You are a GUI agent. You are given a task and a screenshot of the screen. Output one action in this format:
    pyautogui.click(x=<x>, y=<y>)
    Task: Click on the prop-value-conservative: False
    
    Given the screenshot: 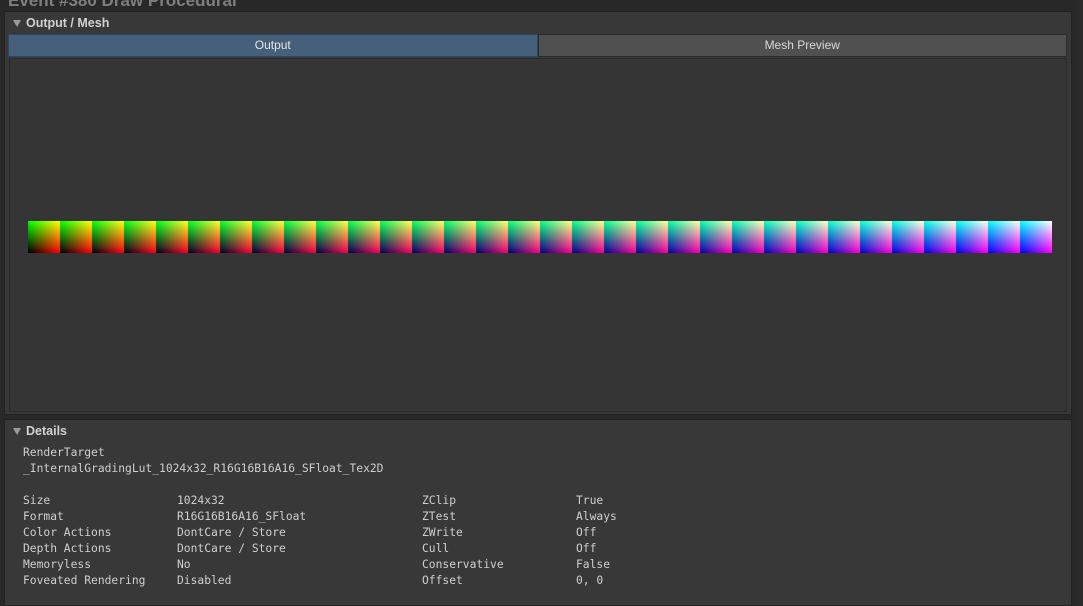 What is the action you would take?
    pyautogui.click(x=593, y=564)
    